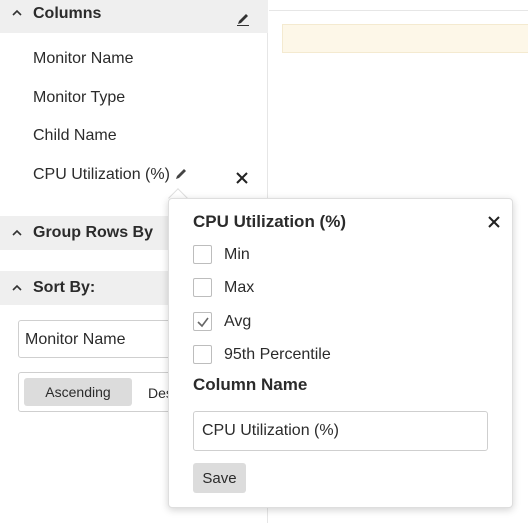  I want to click on column-name-input, so click(340, 431).